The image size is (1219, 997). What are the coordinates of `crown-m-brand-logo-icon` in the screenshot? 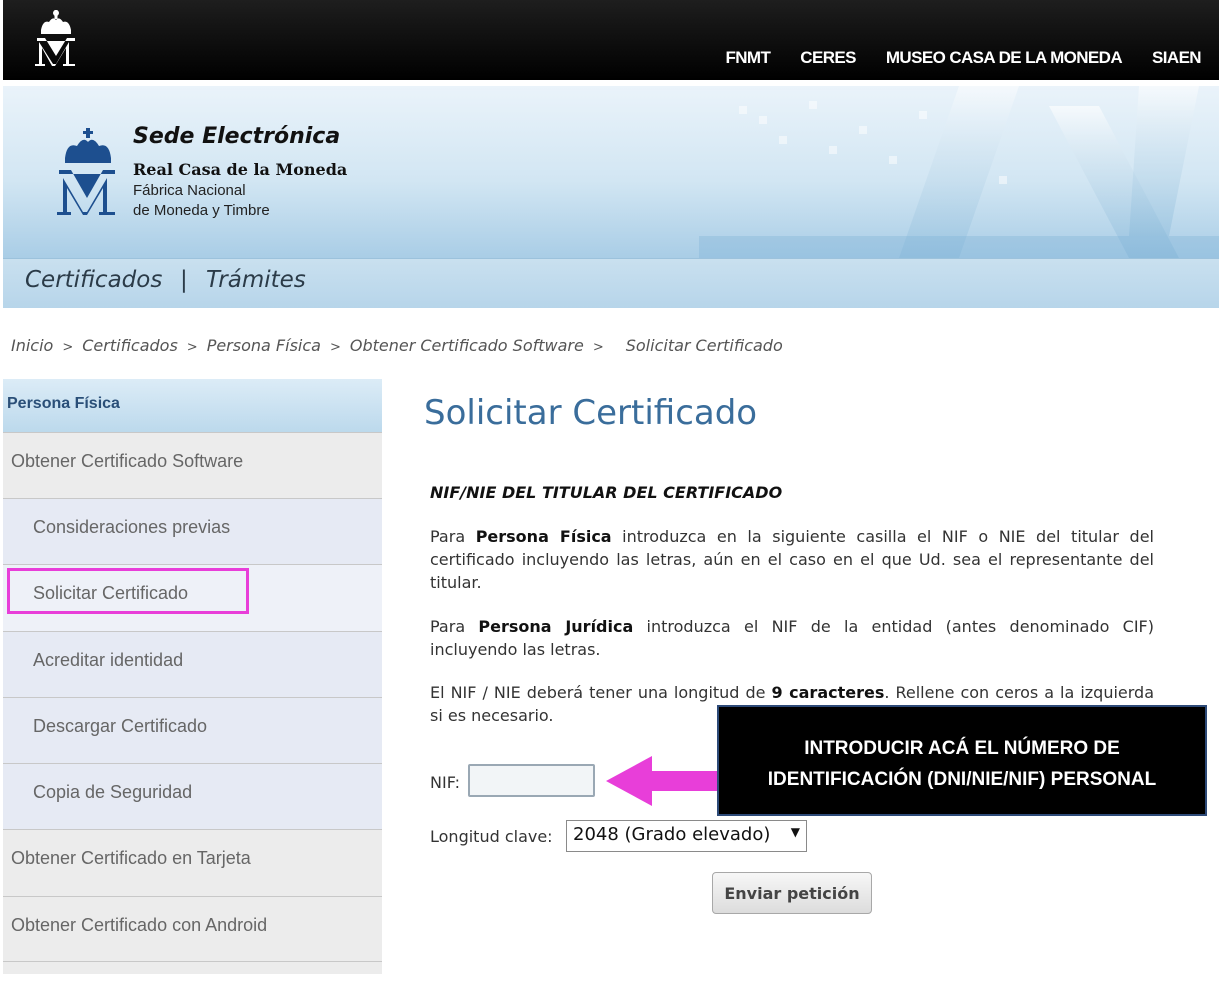 It's located at (86, 171).